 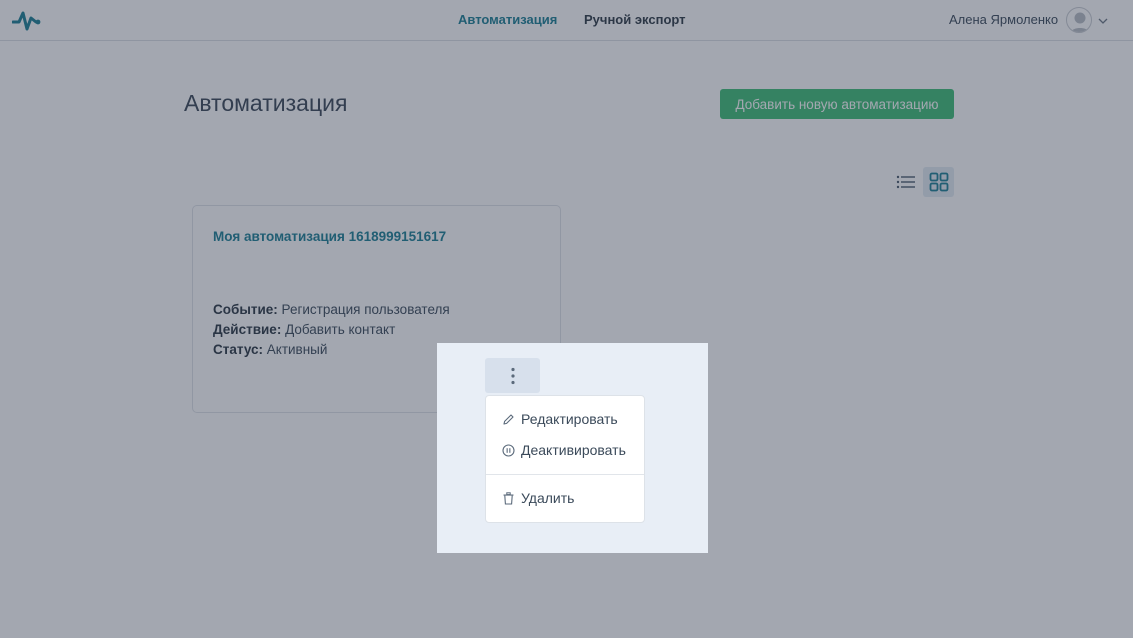 What do you see at coordinates (266, 103) in the screenshot?
I see `page-title: Автоматизация` at bounding box center [266, 103].